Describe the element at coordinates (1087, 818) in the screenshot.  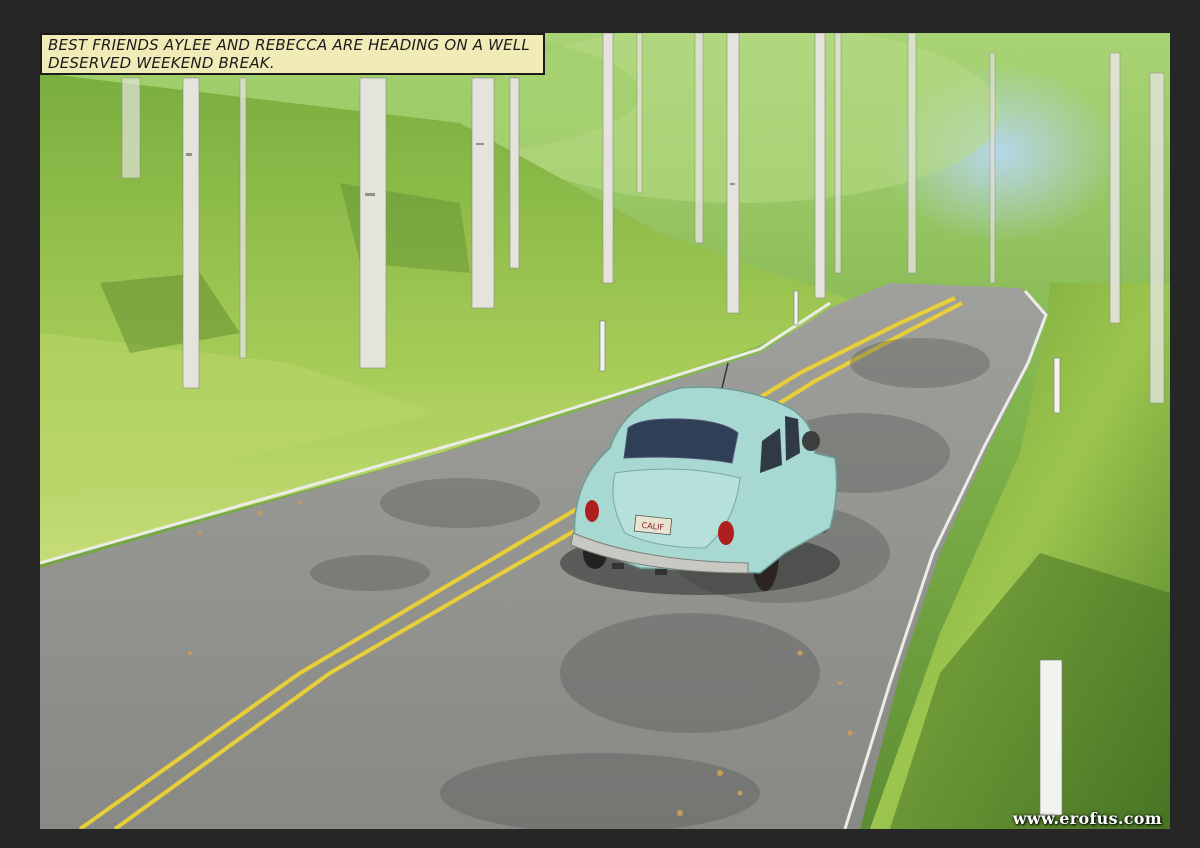
I see `site-watermark: www.erofus.com` at that location.